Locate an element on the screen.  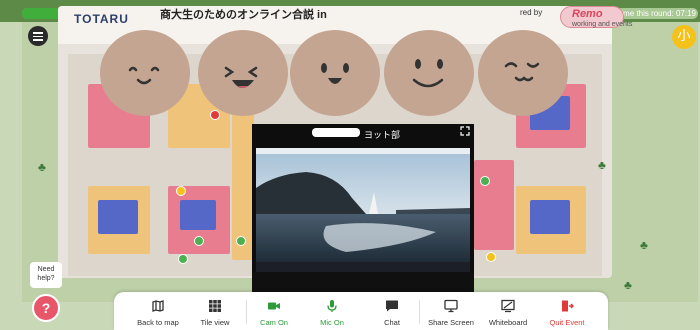
microphone-icon is located at coordinates (332, 306).